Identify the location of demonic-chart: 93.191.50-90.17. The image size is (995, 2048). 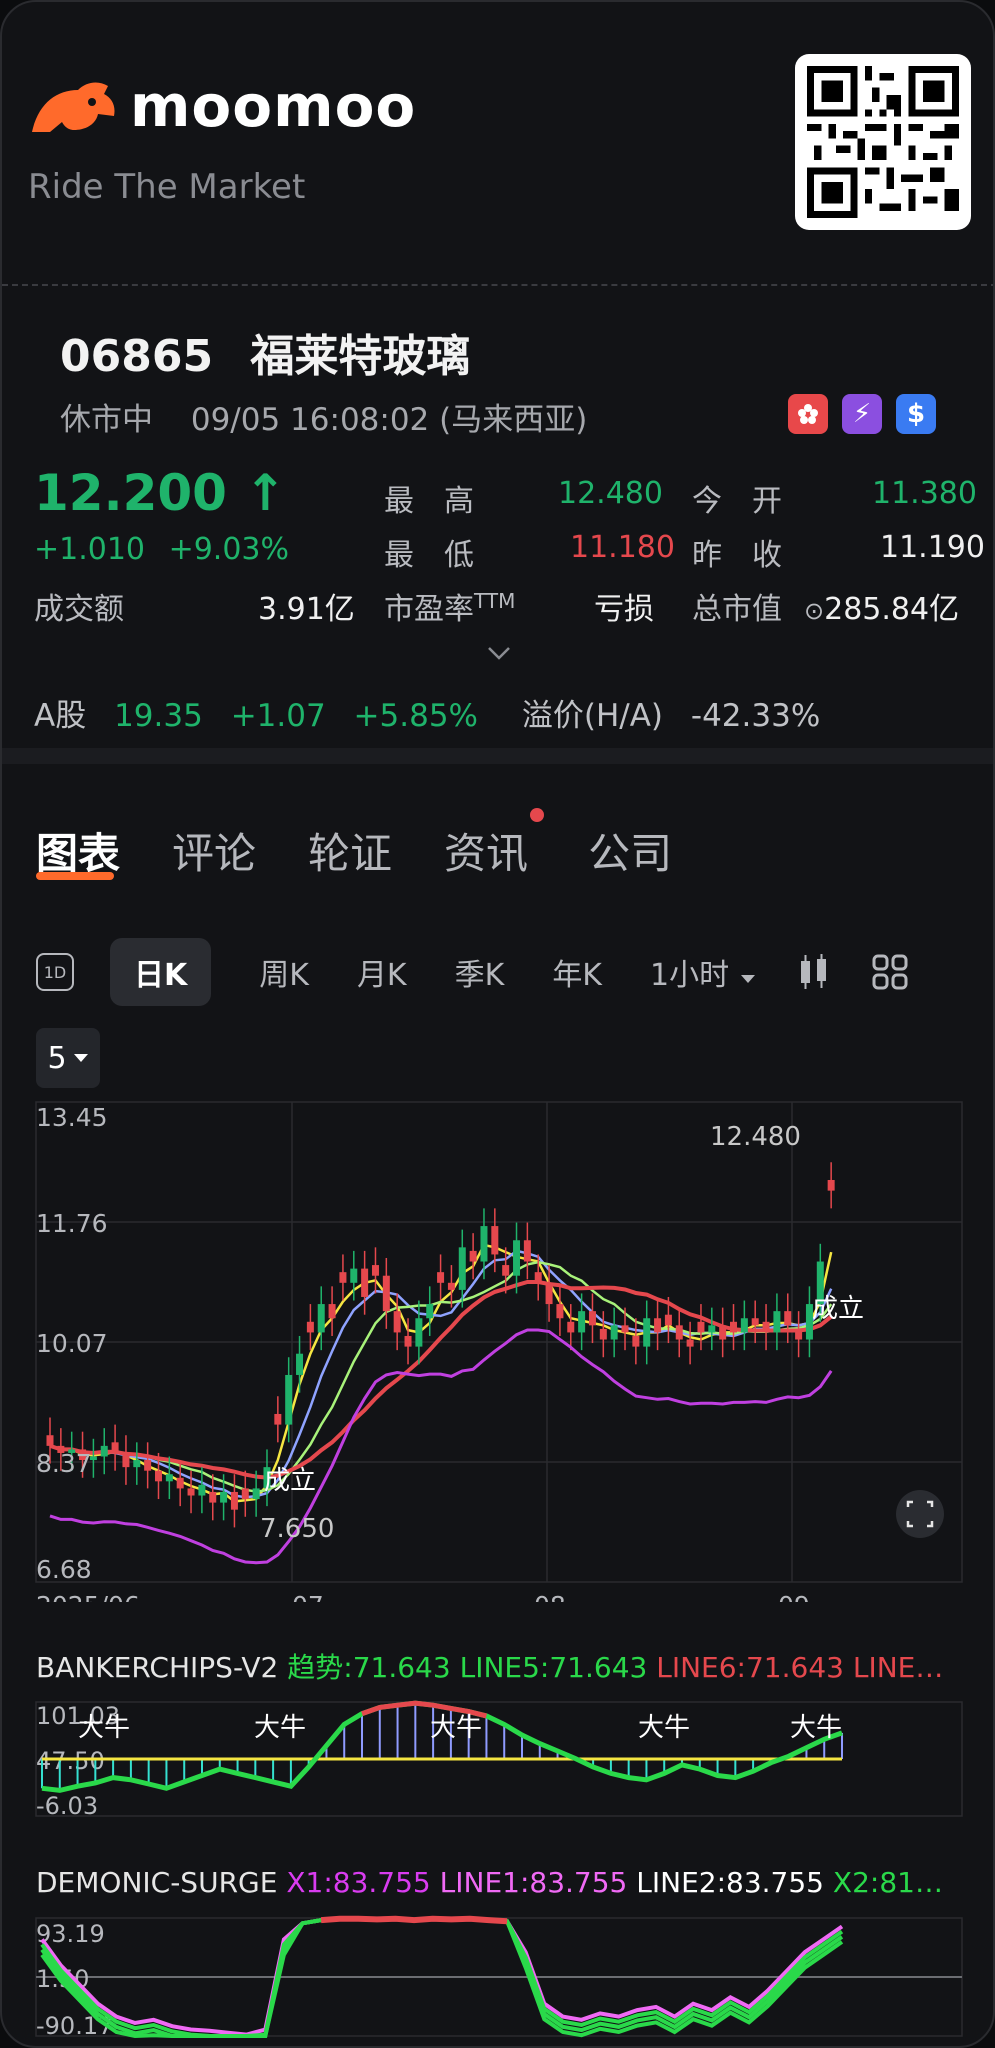
(498, 1977).